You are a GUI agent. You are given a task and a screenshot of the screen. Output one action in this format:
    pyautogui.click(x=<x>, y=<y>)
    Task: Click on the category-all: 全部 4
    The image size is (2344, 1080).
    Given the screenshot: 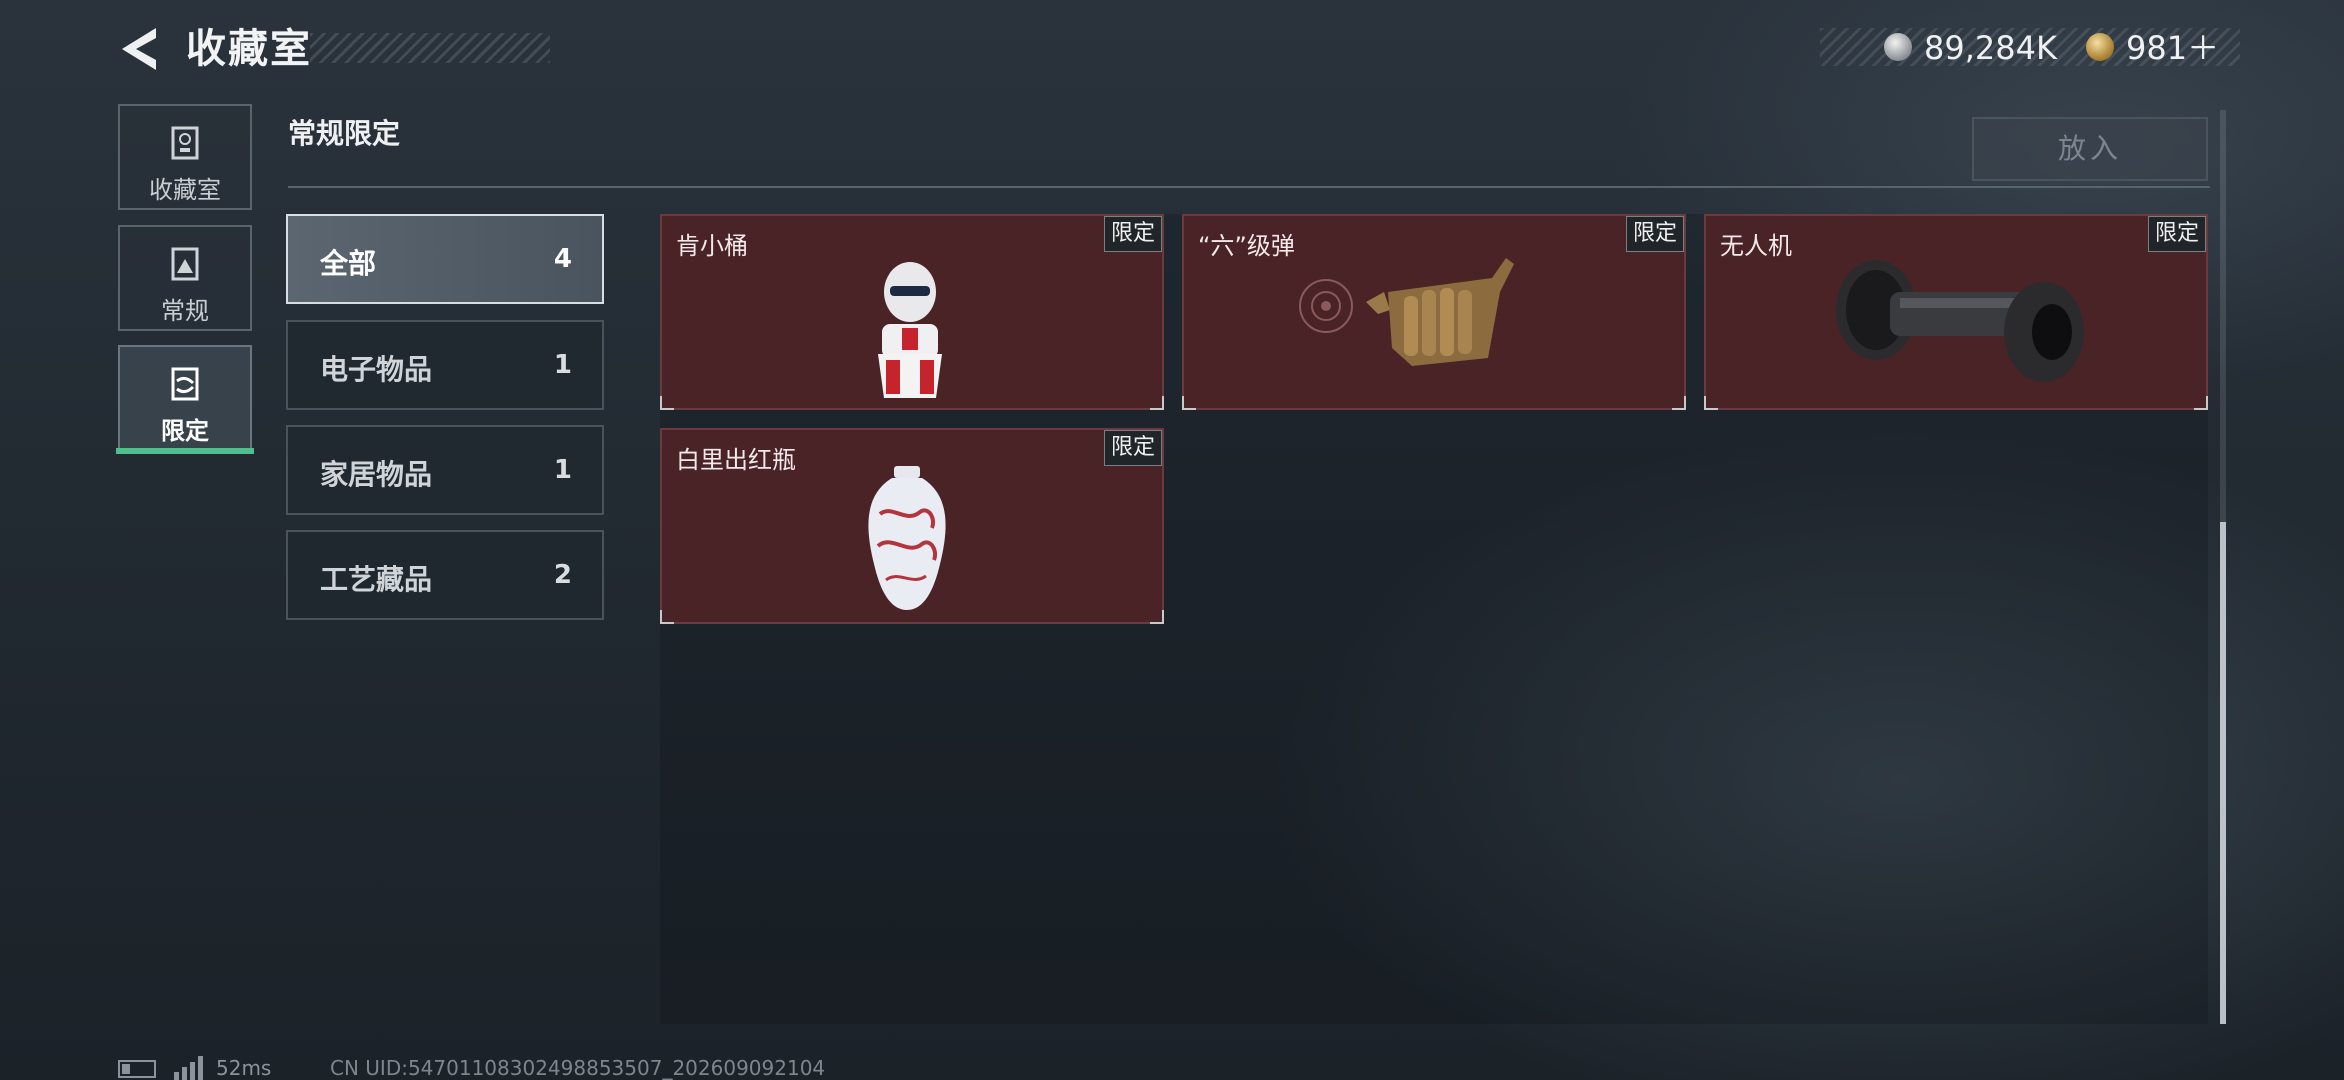 What is the action you would take?
    pyautogui.click(x=445, y=259)
    